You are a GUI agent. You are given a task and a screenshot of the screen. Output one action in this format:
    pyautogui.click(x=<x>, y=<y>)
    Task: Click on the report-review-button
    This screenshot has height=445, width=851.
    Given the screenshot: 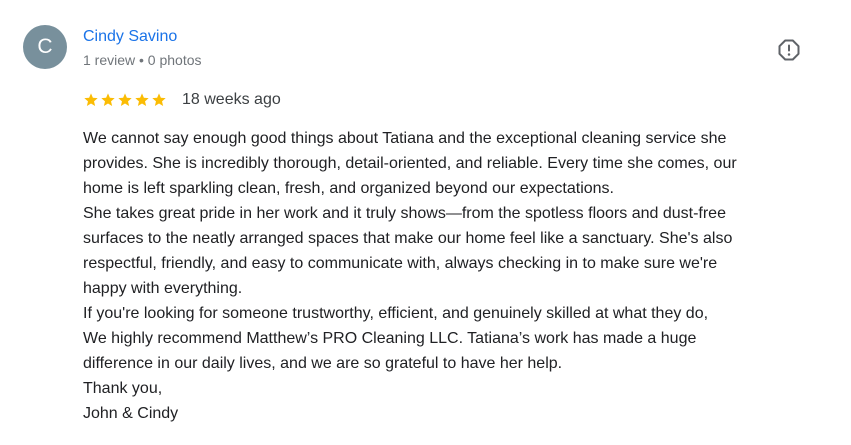 What is the action you would take?
    pyautogui.click(x=789, y=50)
    